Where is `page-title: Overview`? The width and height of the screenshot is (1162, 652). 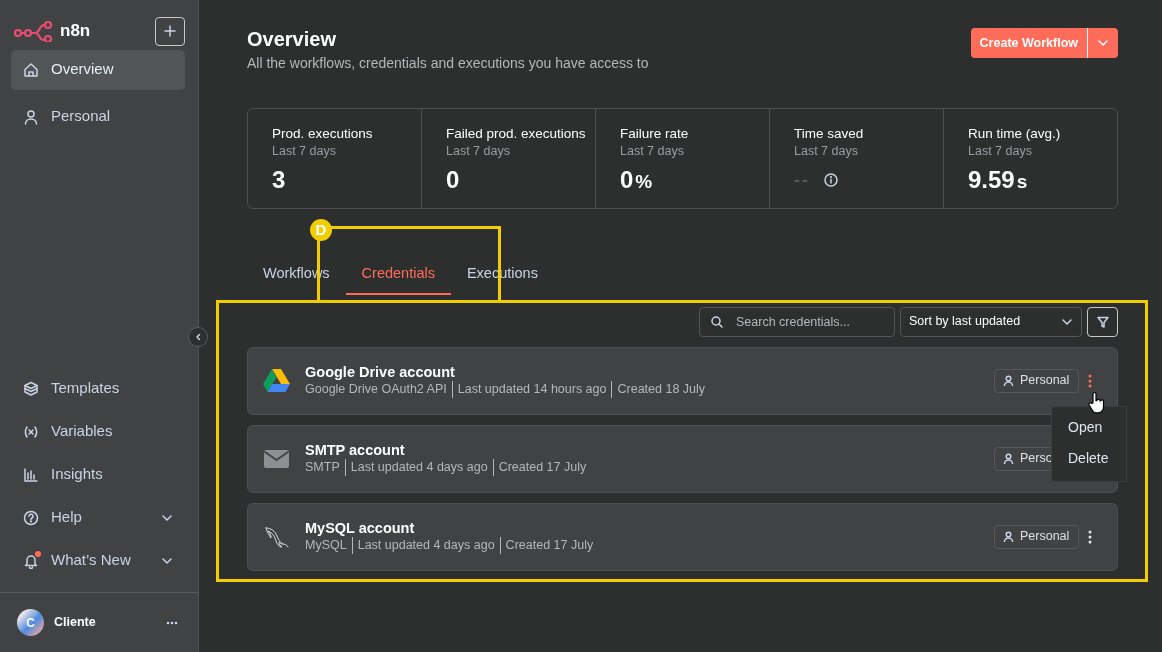 page-title: Overview is located at coordinates (292, 39).